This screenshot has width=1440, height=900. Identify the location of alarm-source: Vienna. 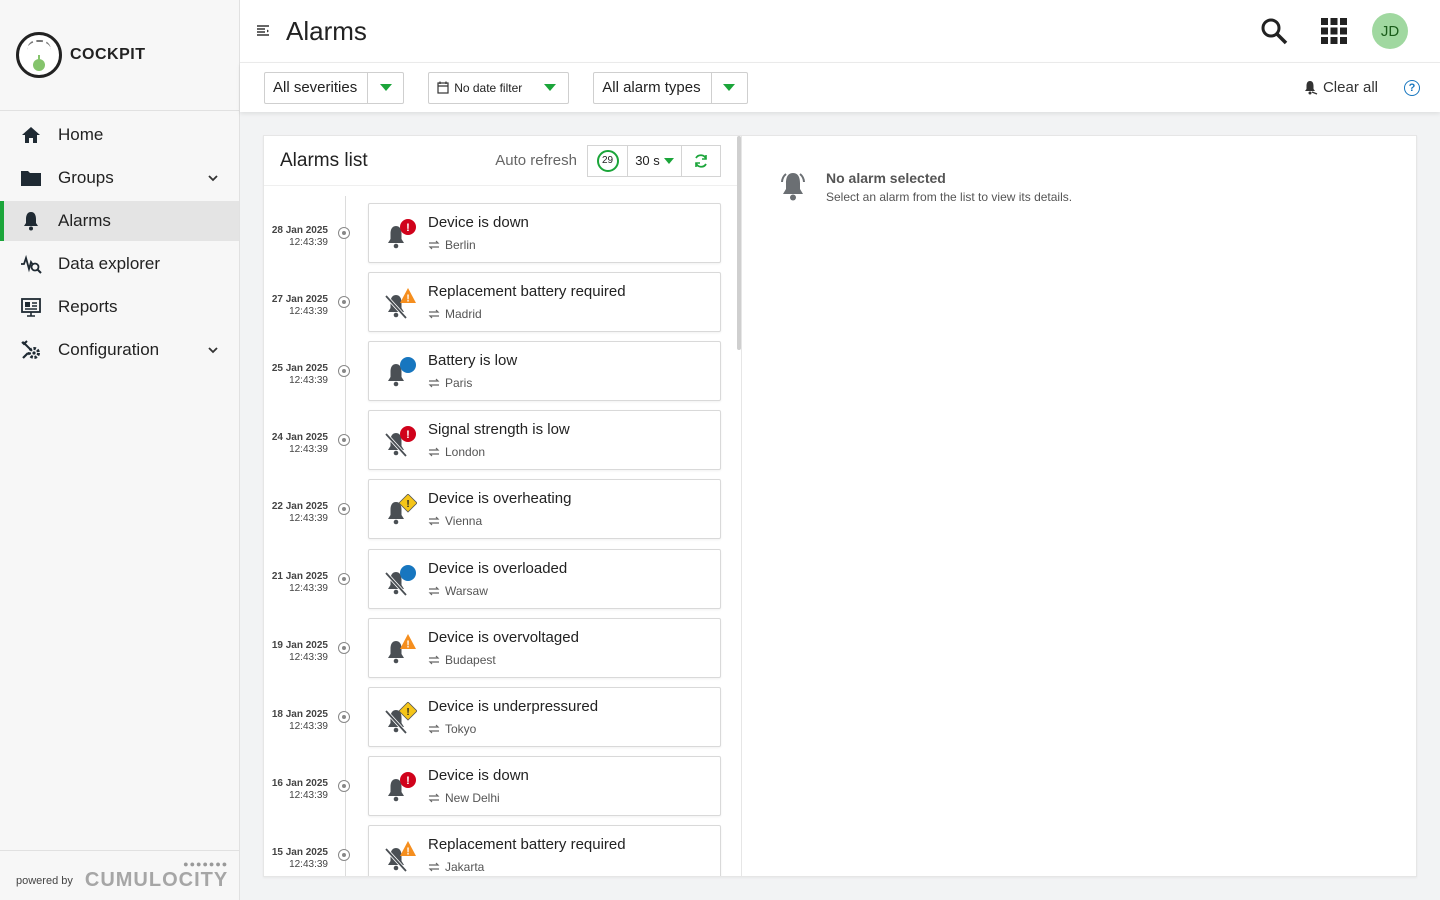
(455, 521).